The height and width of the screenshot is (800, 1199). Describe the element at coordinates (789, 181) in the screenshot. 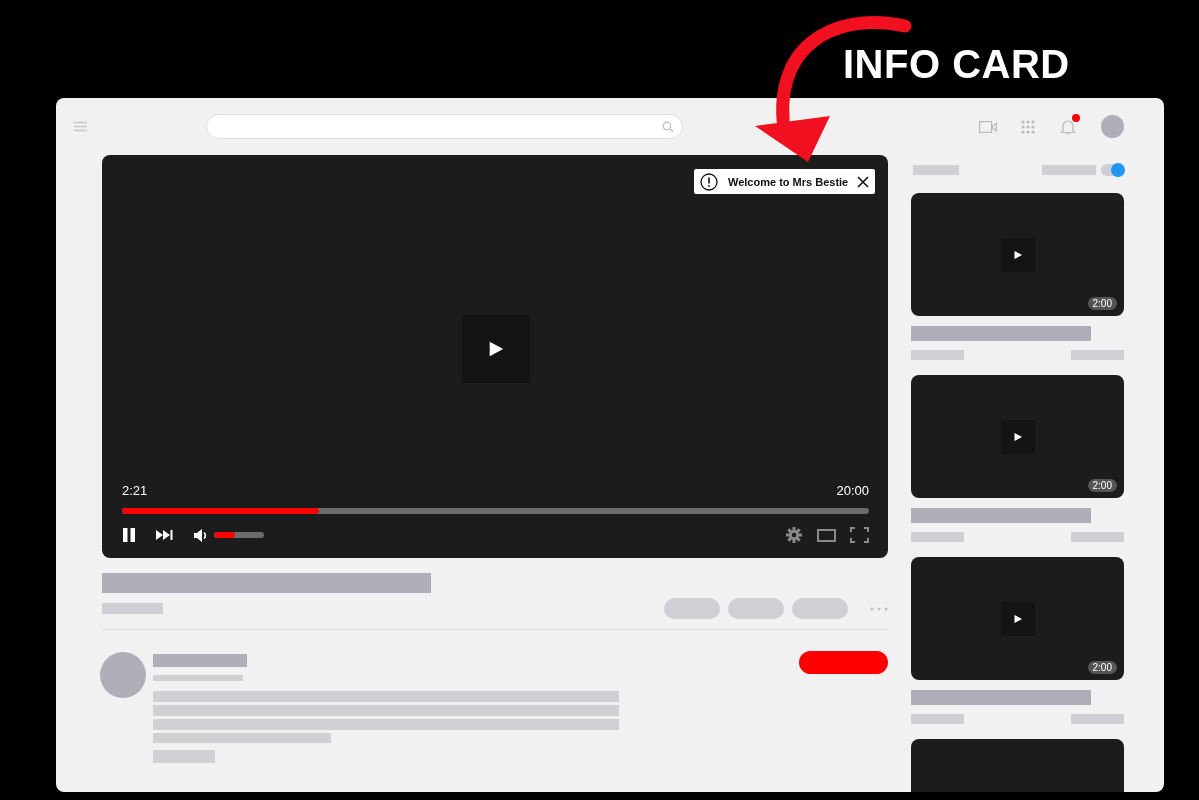

I see `info-card-text: Welcome to Mrs Bestie` at that location.